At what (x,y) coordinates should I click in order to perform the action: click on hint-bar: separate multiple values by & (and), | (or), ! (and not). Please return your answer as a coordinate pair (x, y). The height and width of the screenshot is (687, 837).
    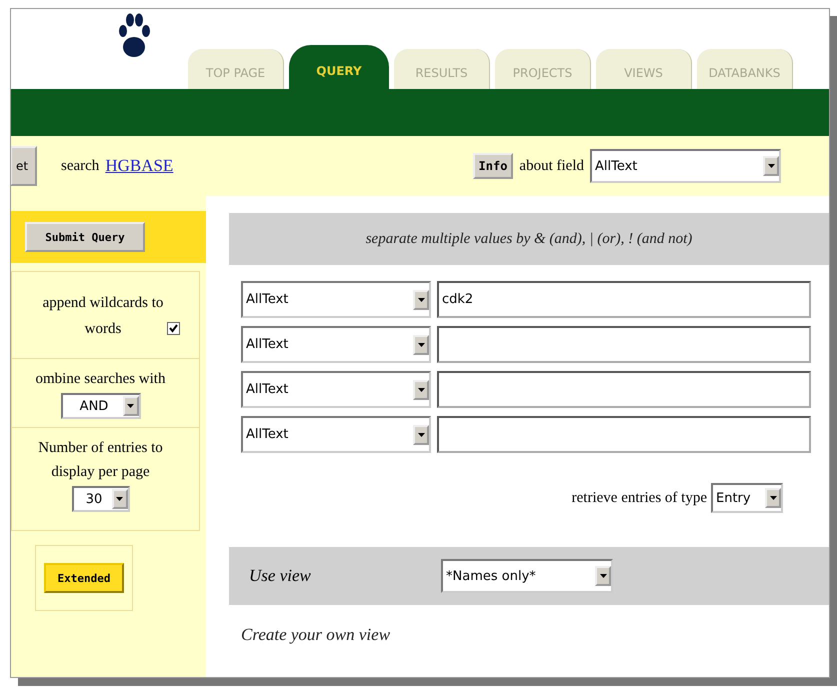
    Looking at the image, I should click on (529, 239).